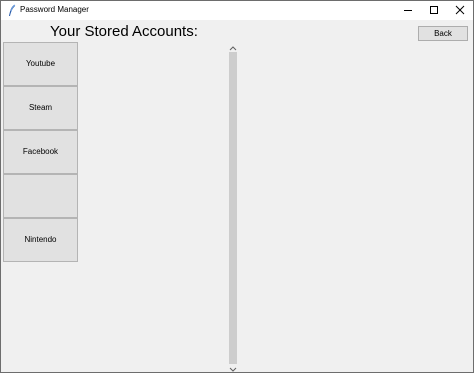  What do you see at coordinates (40, 196) in the screenshot?
I see `account-button-empty` at bounding box center [40, 196].